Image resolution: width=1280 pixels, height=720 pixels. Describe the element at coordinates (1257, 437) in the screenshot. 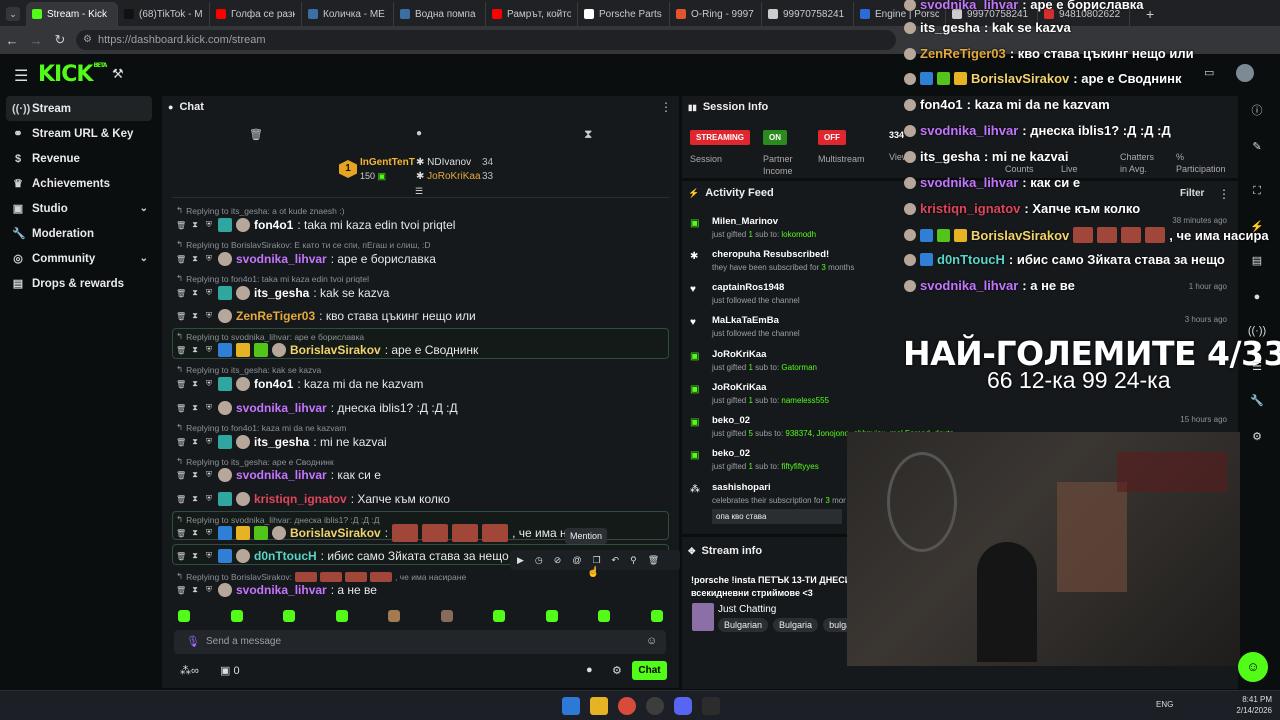

I see `settings-side-icon: ⚙` at that location.